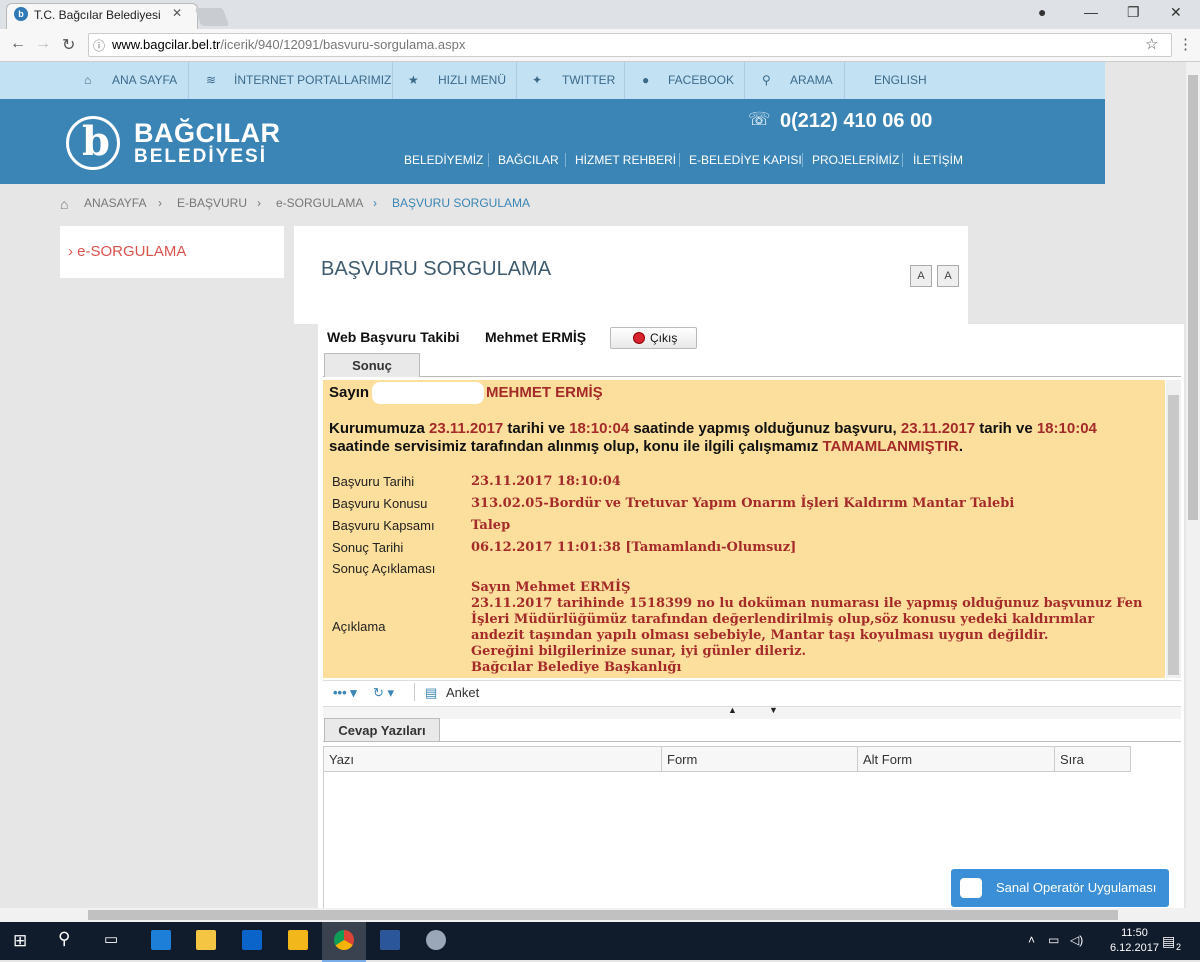  I want to click on chrome-icon, so click(344, 940).